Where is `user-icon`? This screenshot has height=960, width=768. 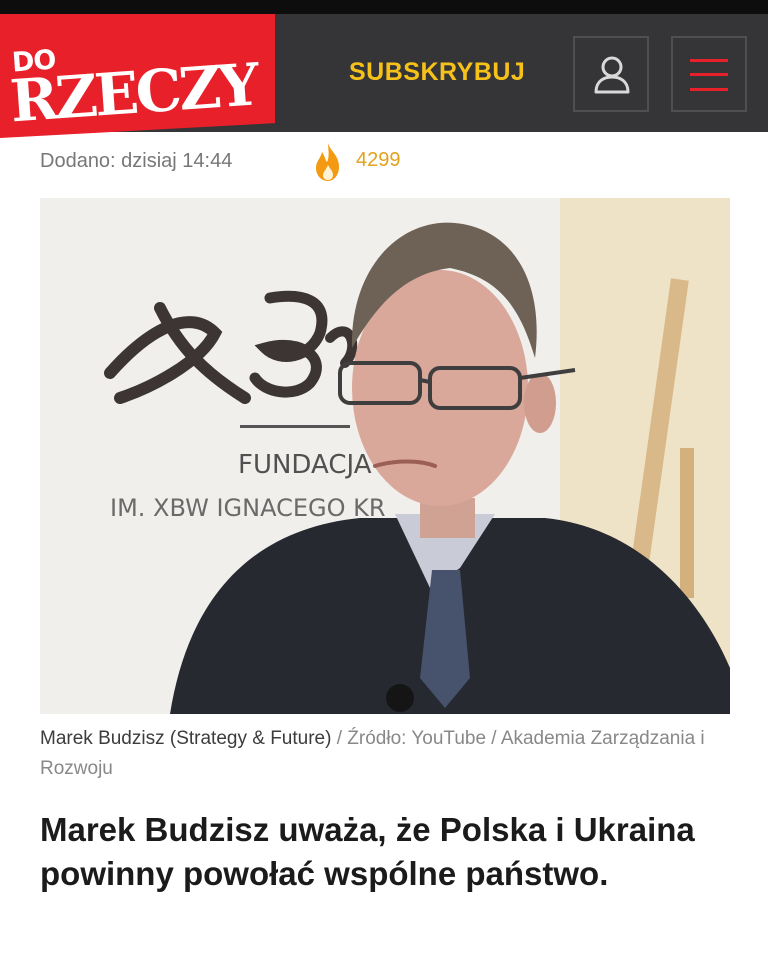 user-icon is located at coordinates (612, 75).